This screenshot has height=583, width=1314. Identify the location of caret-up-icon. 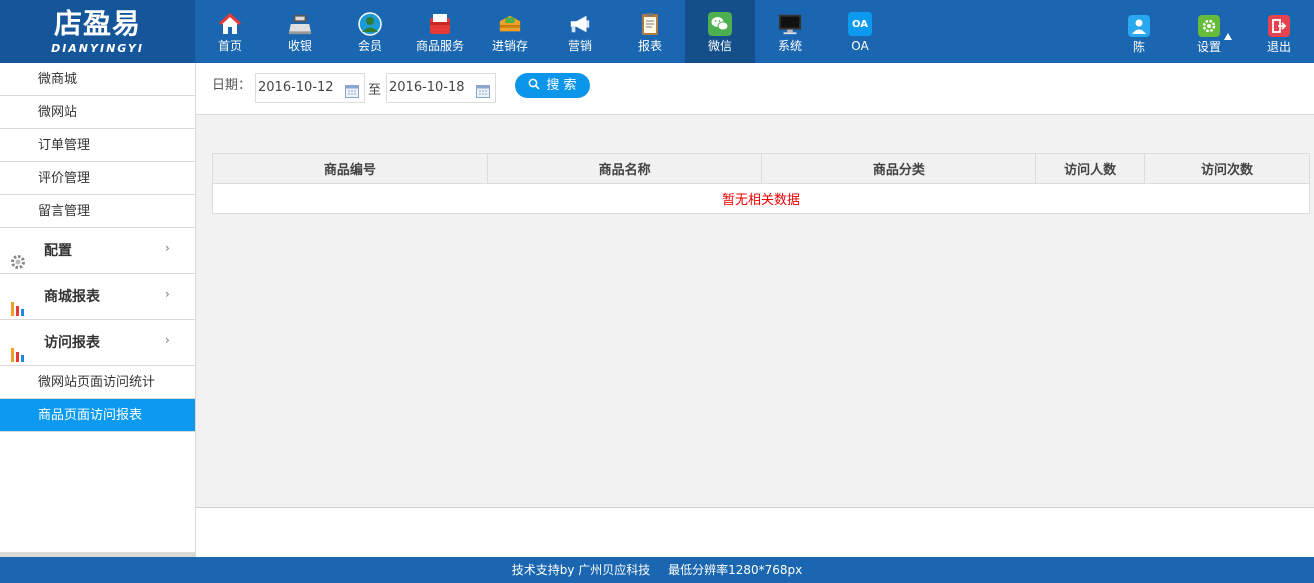
(1228, 36).